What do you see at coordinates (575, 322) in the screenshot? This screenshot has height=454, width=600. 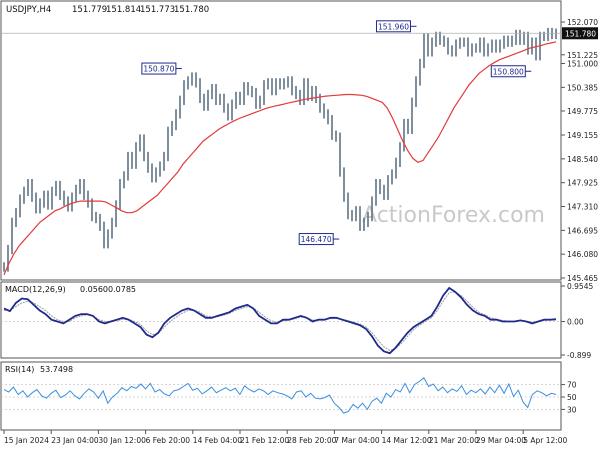 I see `macd-y-tick-label: 0.00` at bounding box center [575, 322].